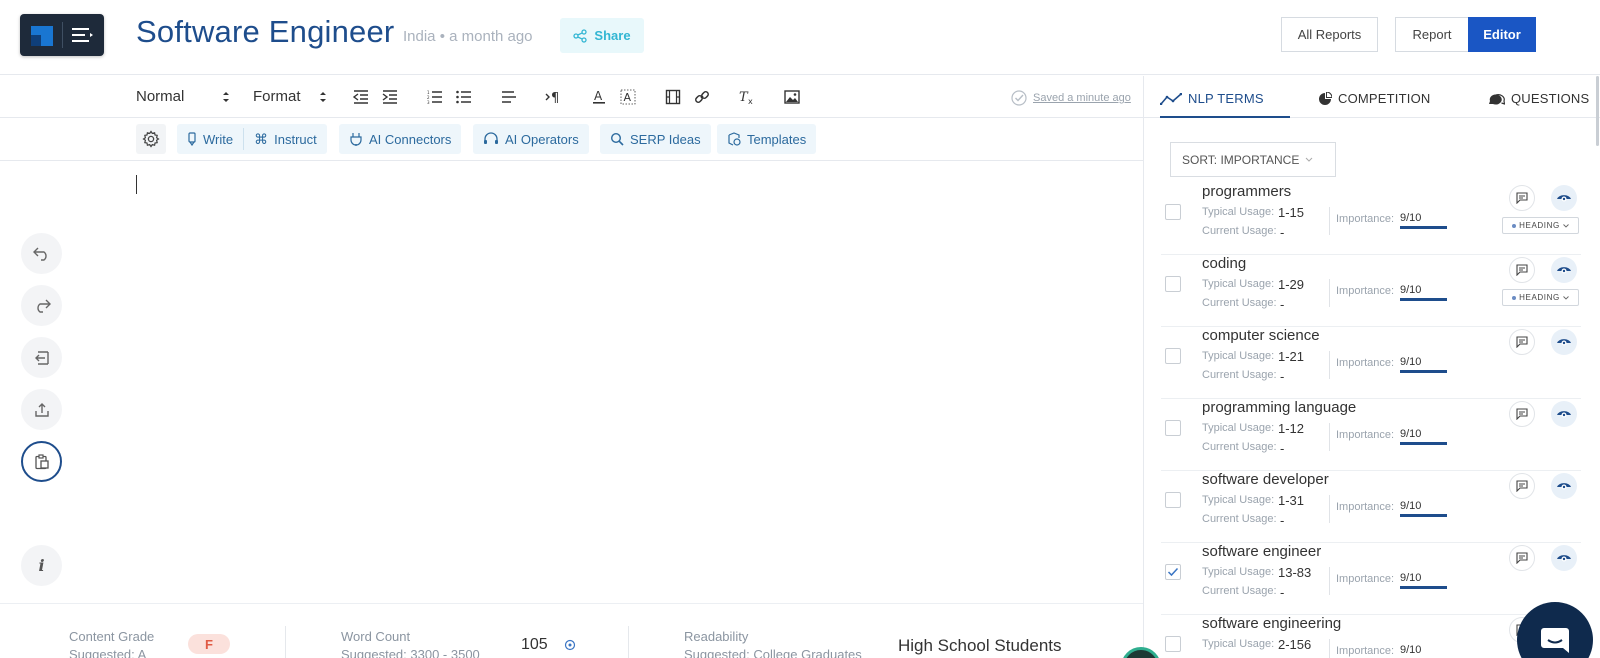  I want to click on all-reports-button: All Reports, so click(1329, 34).